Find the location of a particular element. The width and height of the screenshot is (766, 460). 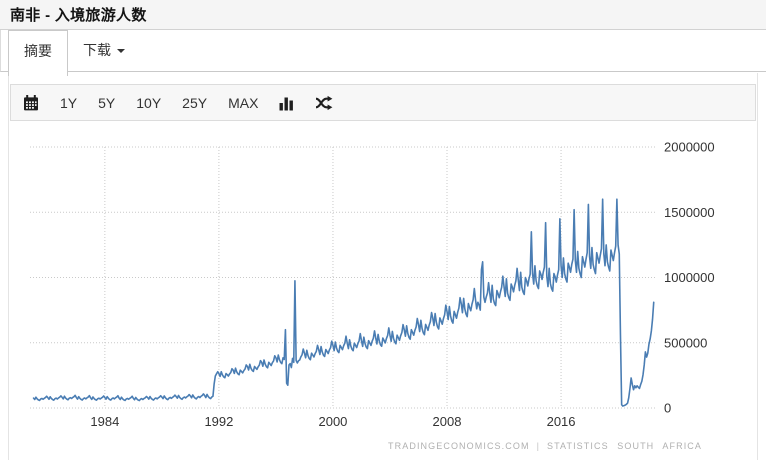

title-bar: 南非 - 入境旅游人数 is located at coordinates (383, 15).